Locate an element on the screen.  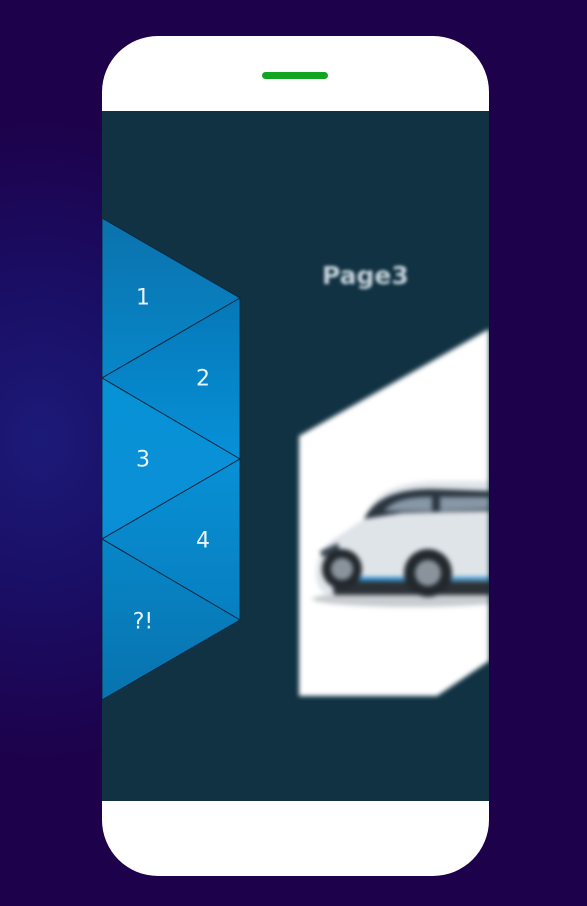
car-card is located at coordinates (394, 512).